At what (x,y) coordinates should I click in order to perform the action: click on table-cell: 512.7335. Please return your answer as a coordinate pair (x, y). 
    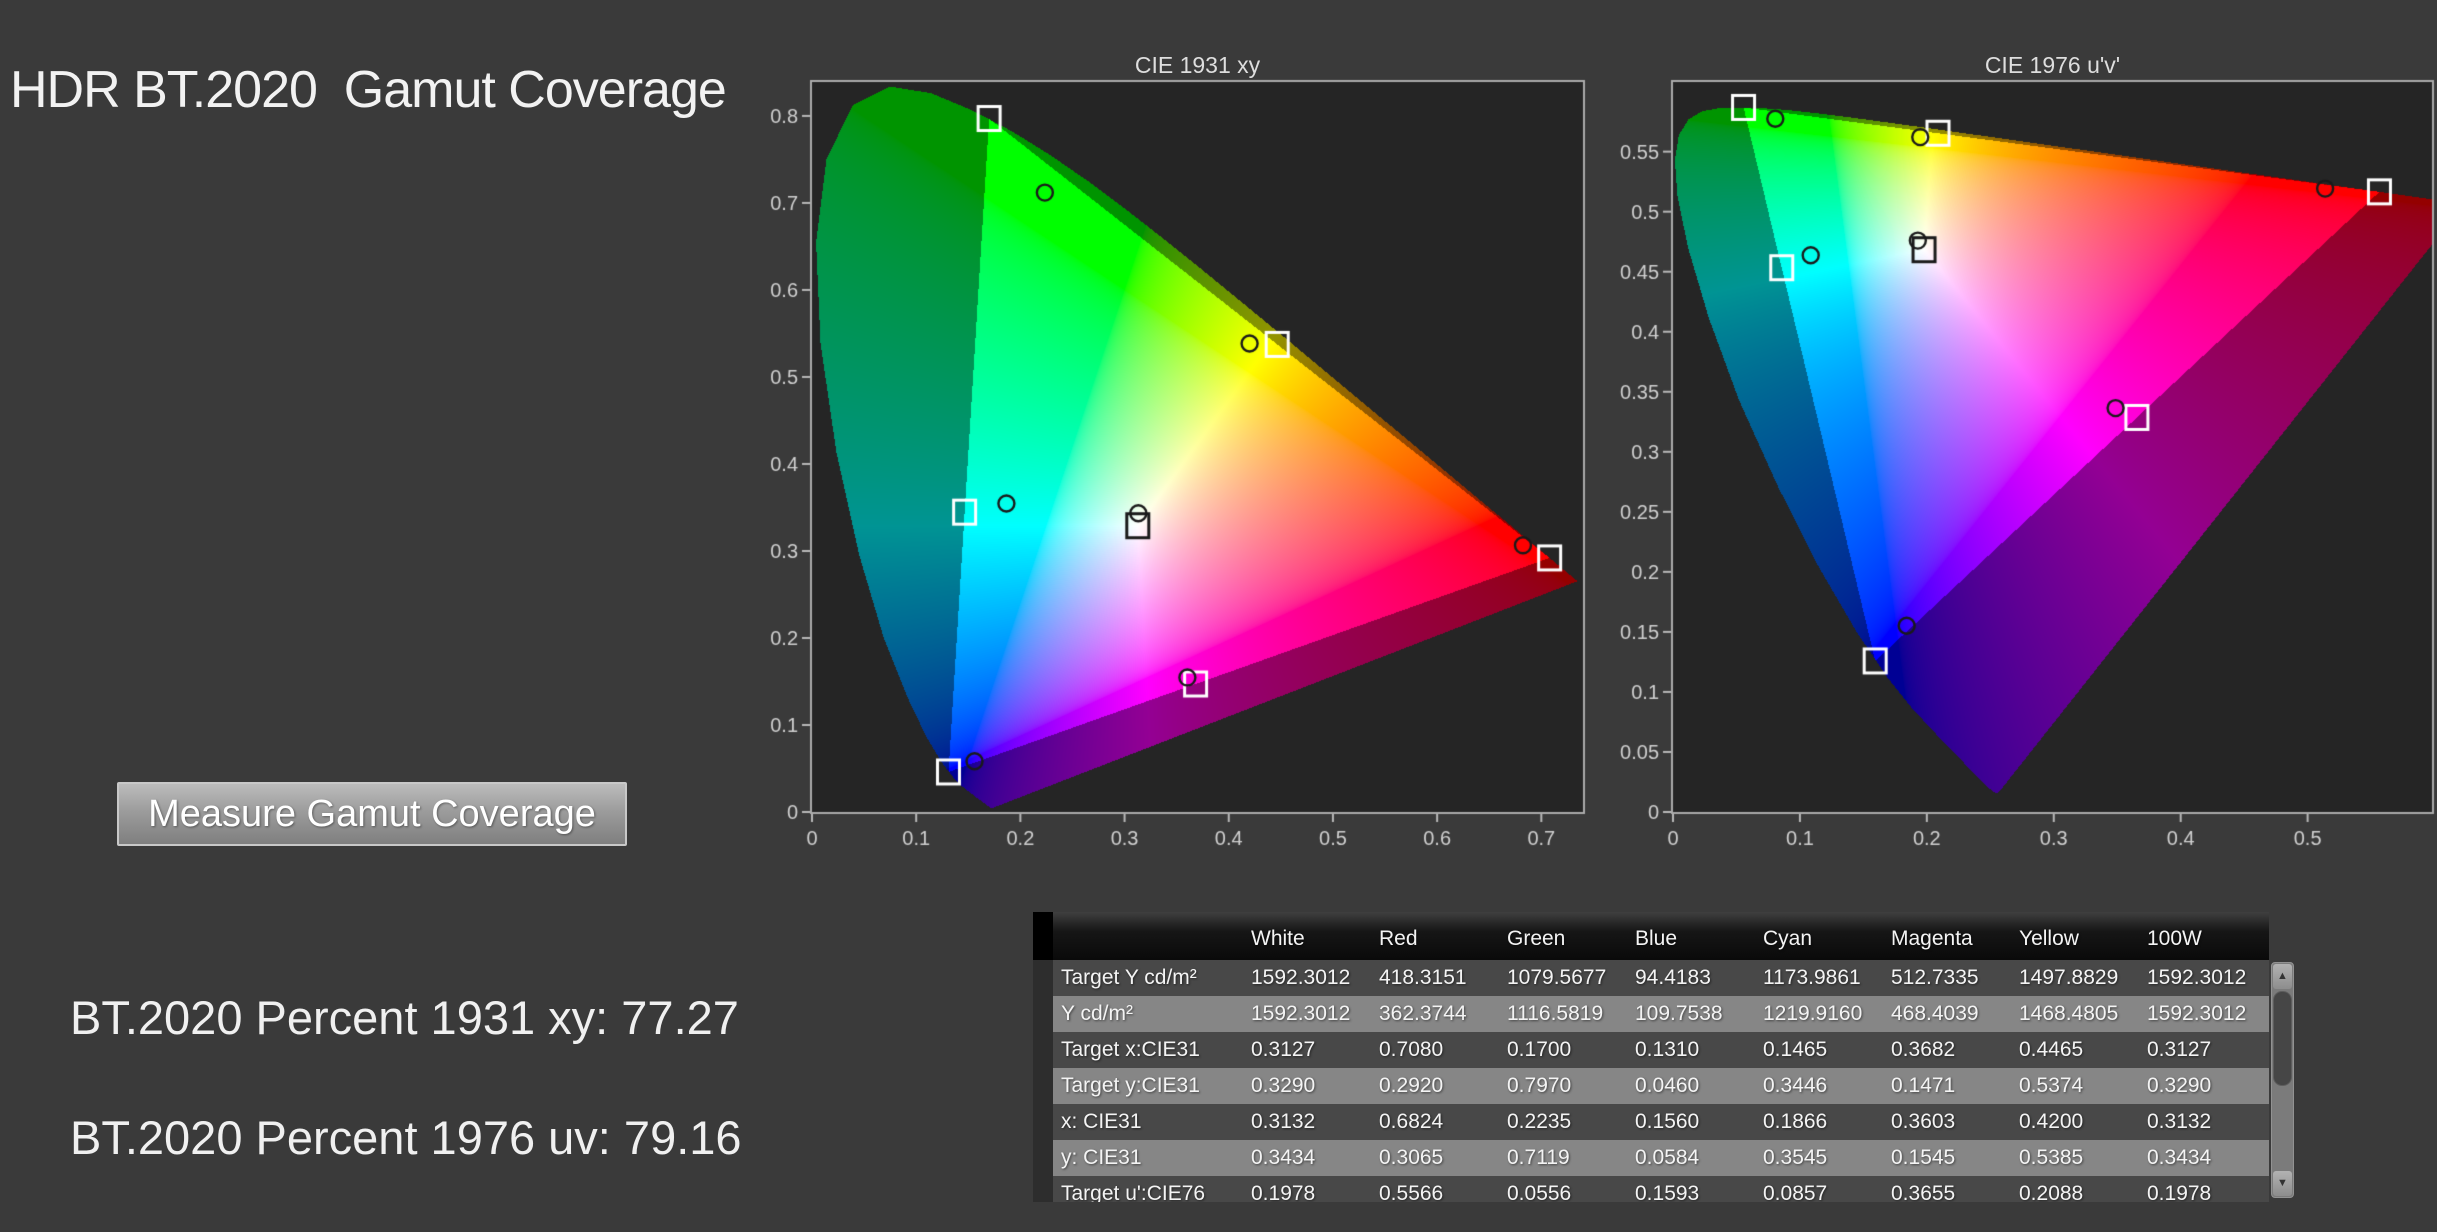
    Looking at the image, I should click on (1935, 977).